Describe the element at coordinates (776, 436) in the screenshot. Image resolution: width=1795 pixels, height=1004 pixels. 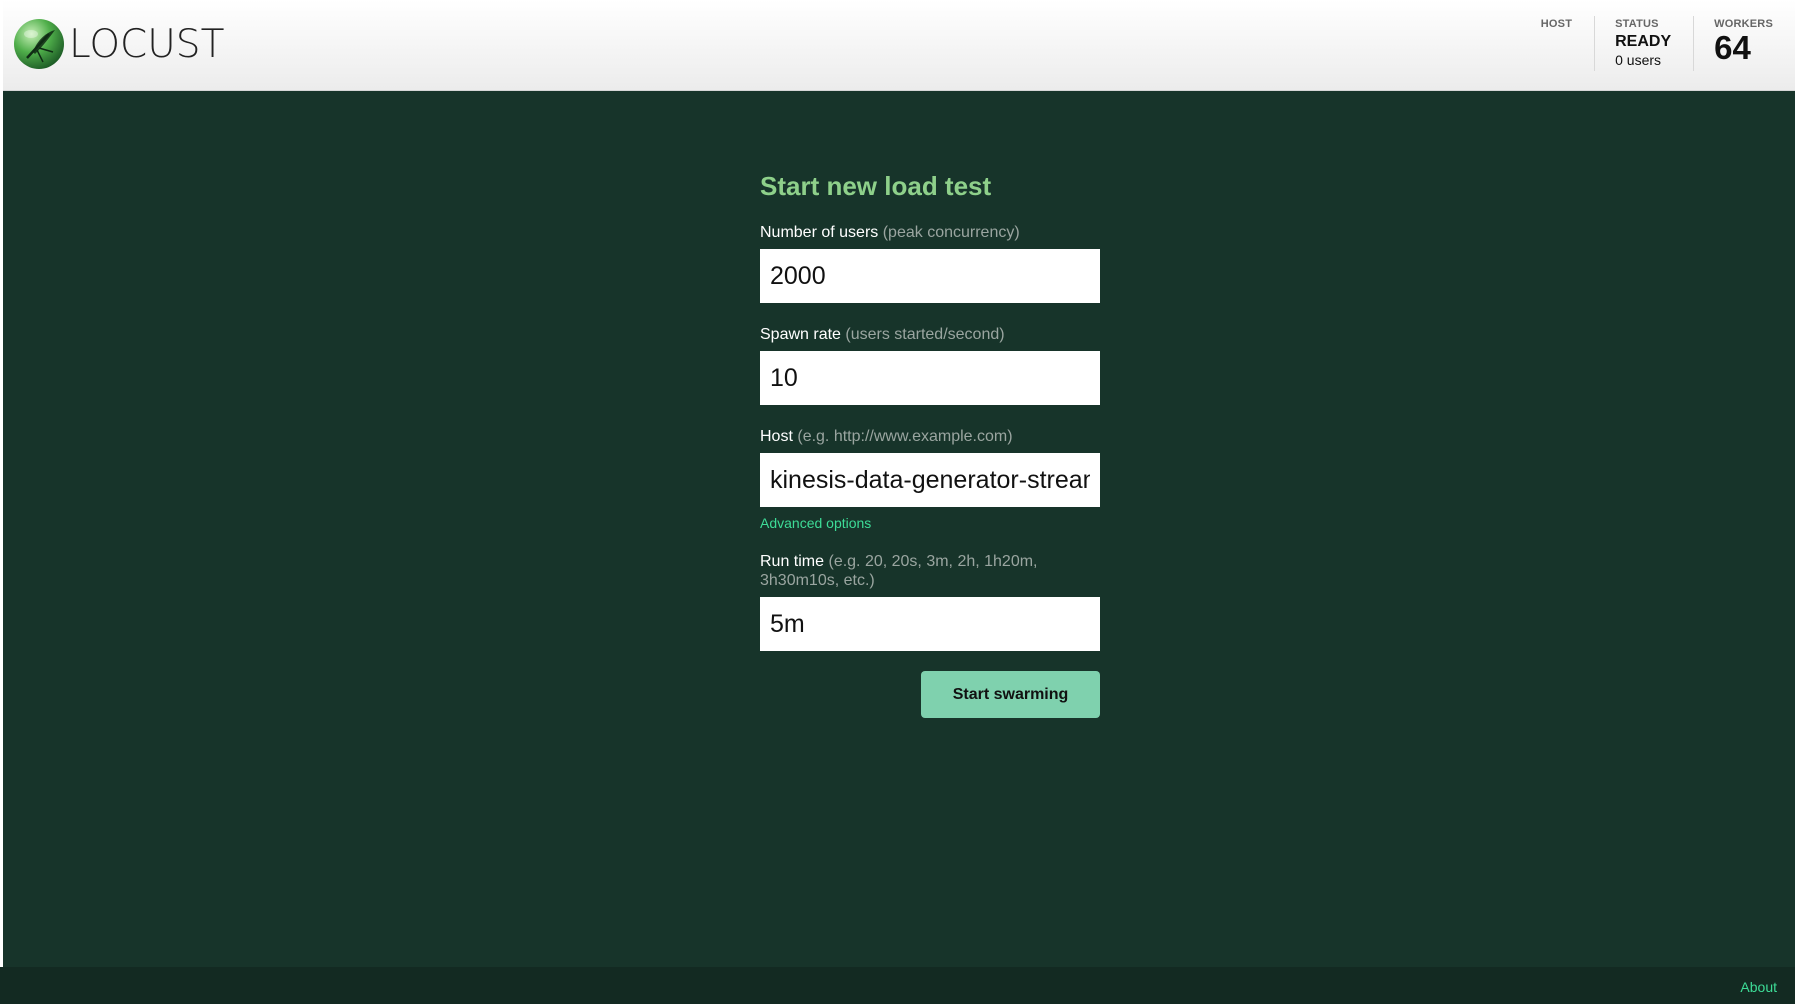
I see `host-label-text: Host` at that location.